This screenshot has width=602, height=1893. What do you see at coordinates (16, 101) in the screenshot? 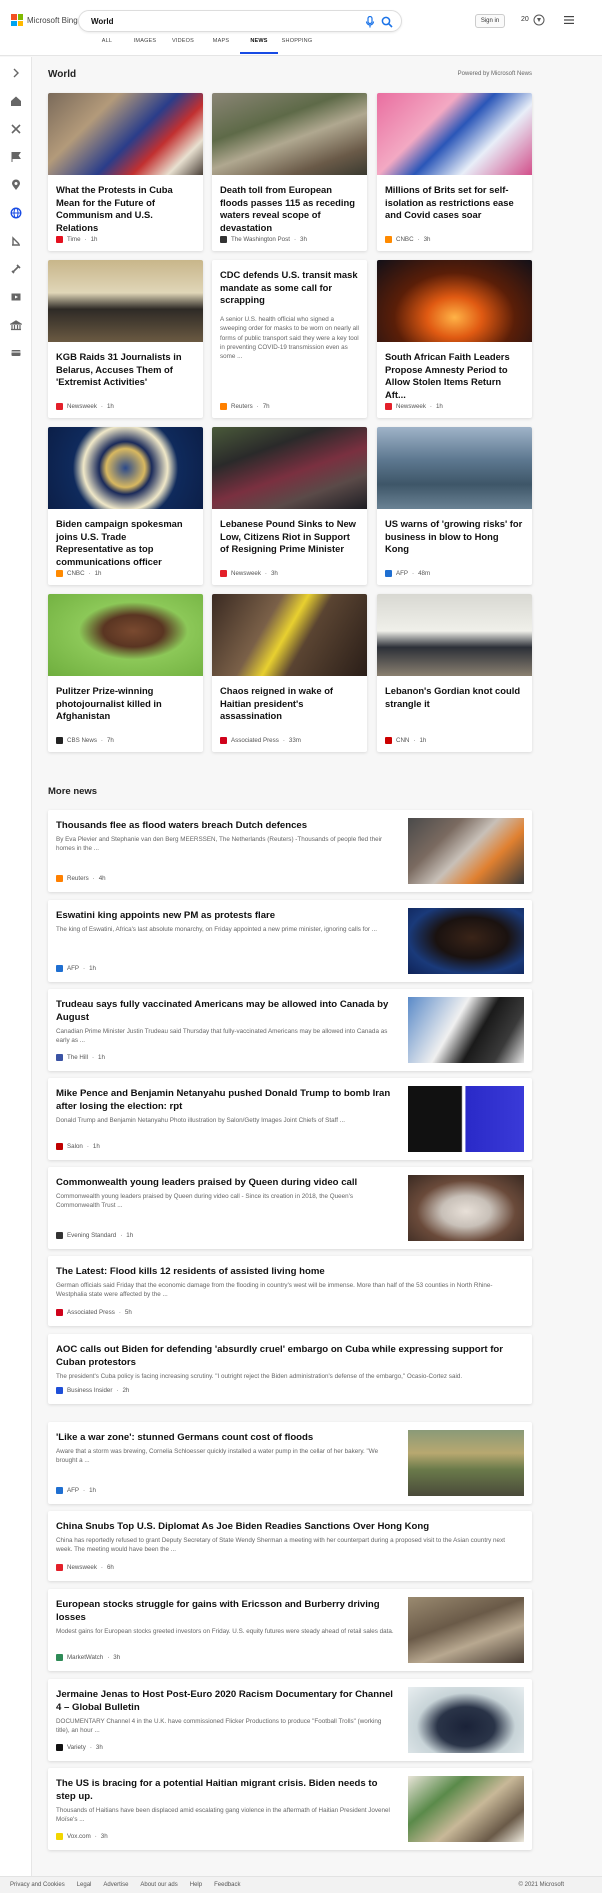
I see `home-icon` at bounding box center [16, 101].